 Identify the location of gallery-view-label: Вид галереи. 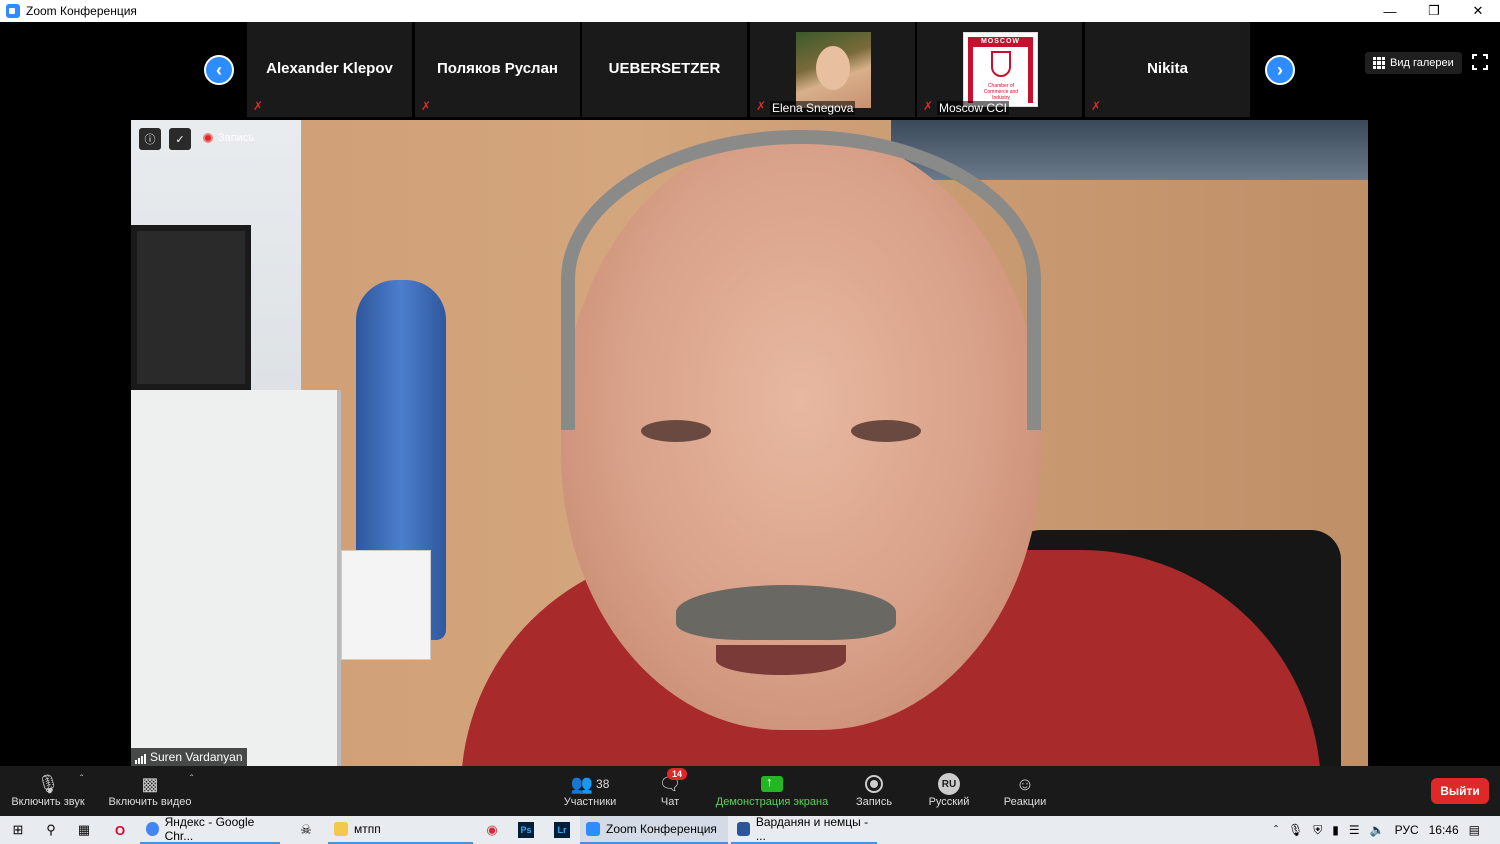
(1422, 63).